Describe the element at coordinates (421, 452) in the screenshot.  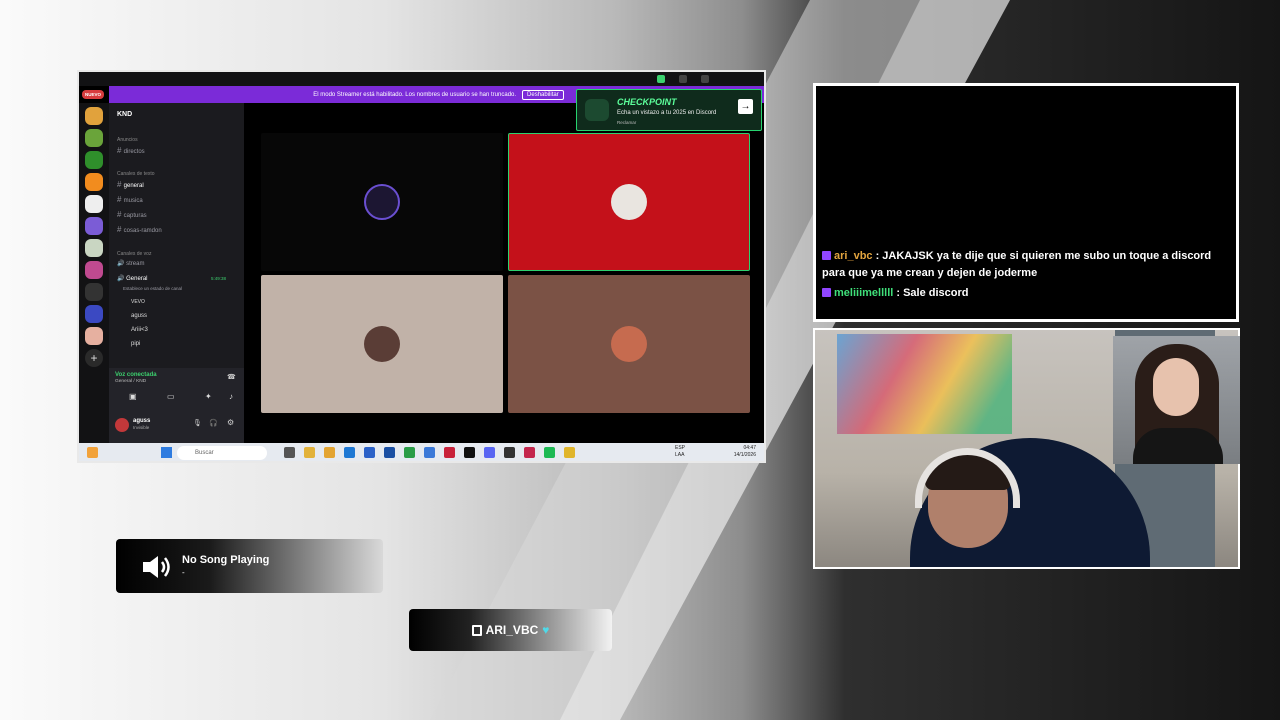
I see `windows-taskbar: Buscar ESP LAA 04:47 14/1/2026` at that location.